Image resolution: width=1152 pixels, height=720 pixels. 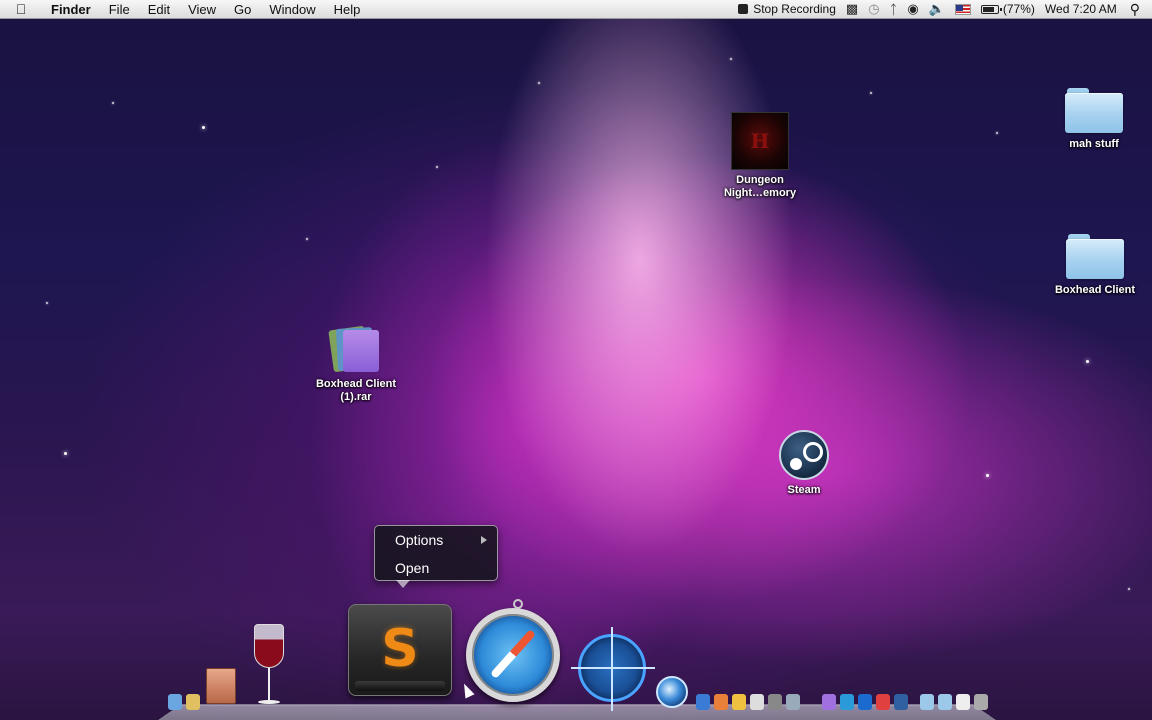 What do you see at coordinates (355, 349) in the screenshot?
I see `archive-icon` at bounding box center [355, 349].